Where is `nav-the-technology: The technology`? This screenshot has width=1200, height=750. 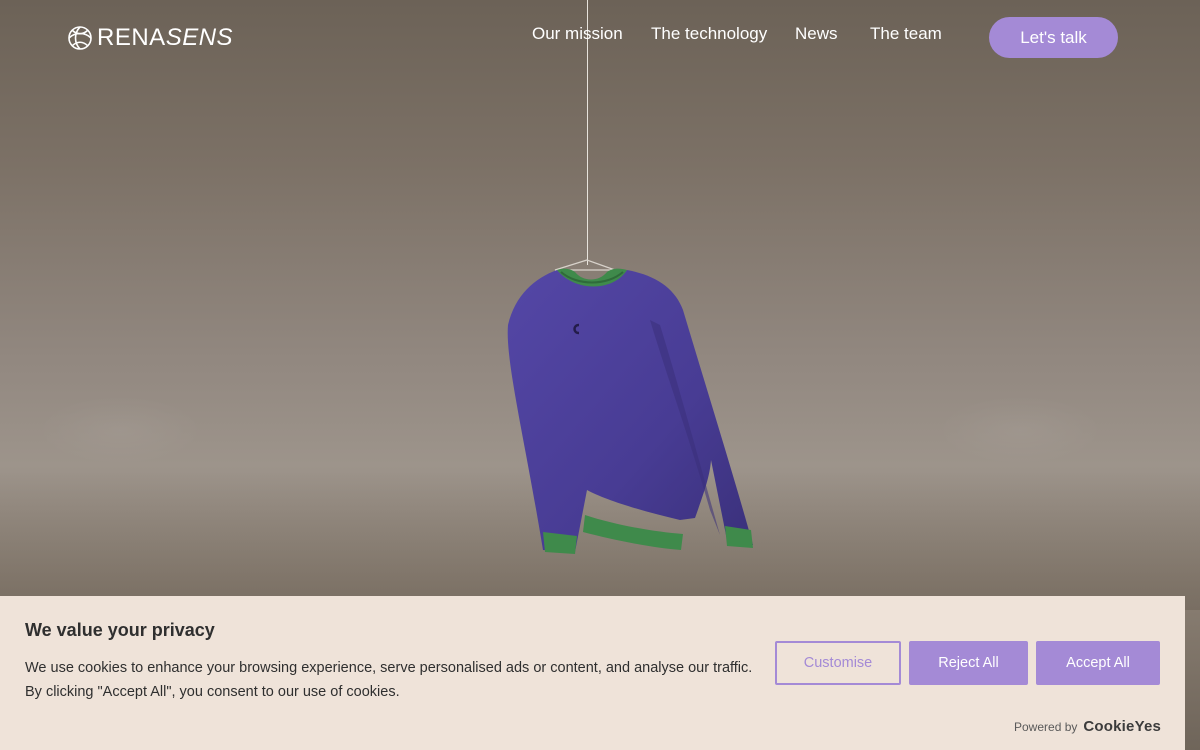 nav-the-technology: The technology is located at coordinates (709, 34).